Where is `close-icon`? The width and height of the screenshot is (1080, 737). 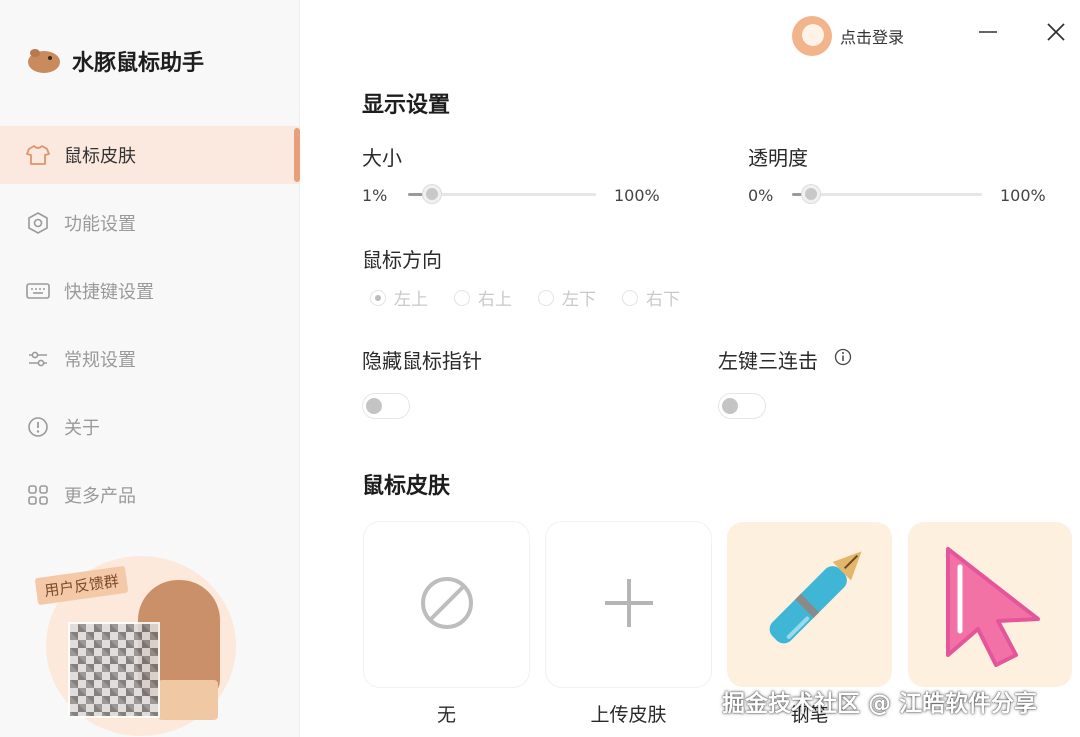
close-icon is located at coordinates (1056, 34).